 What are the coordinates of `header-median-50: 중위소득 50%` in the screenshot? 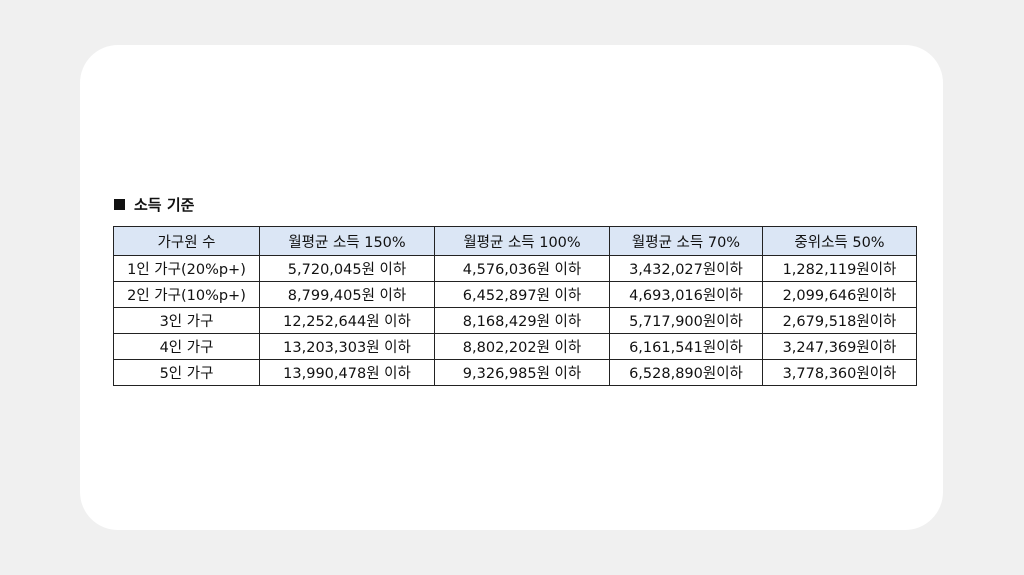 It's located at (839, 241).